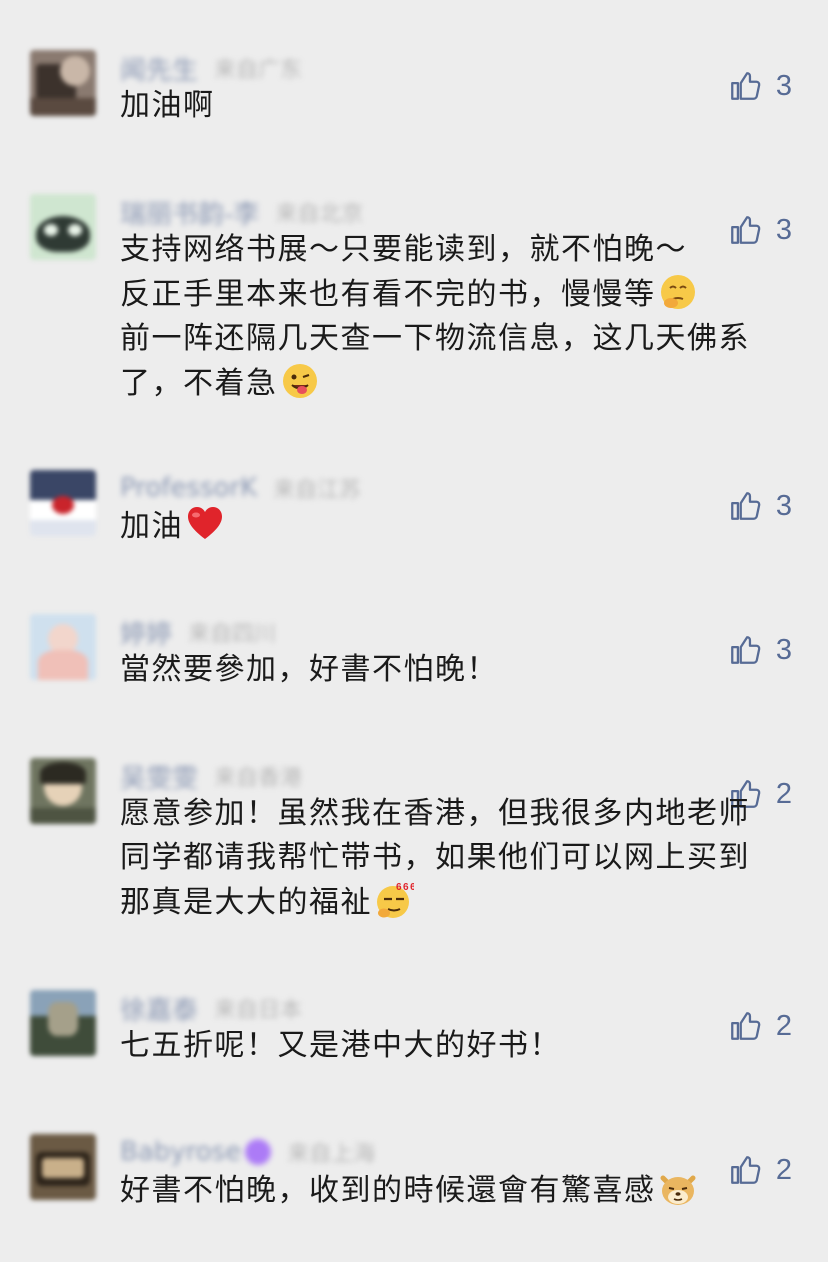 This screenshot has height=1262, width=828. I want to click on comment-line-text: 了，不着急, so click(199, 383).